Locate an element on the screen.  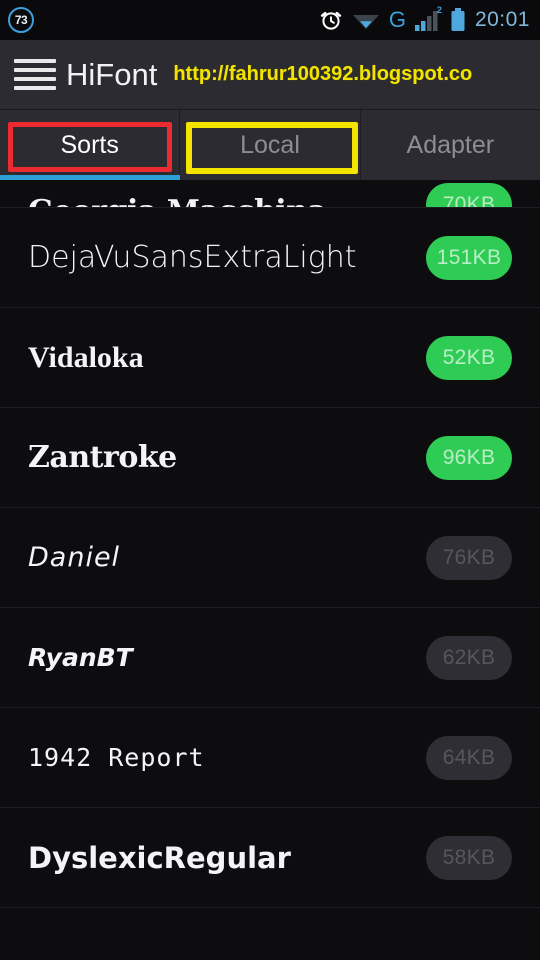
app-header: HiFont http://fahrur100392.blogspot.co is located at coordinates (270, 75).